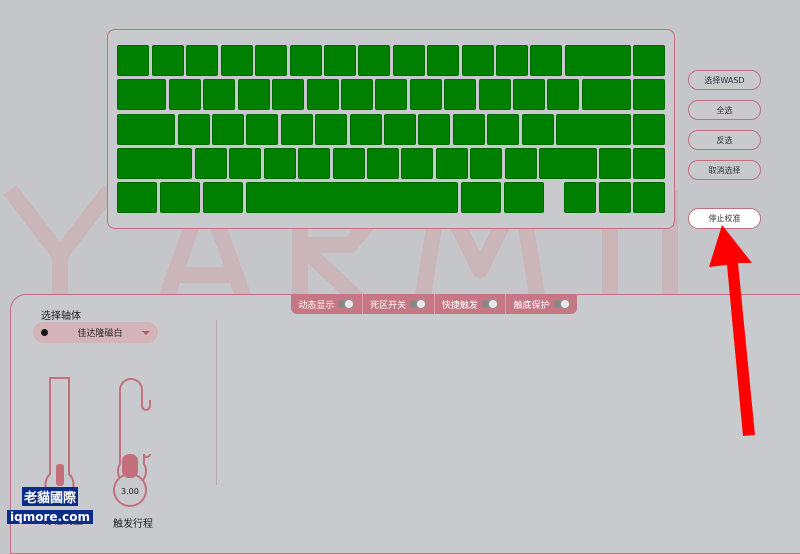  Describe the element at coordinates (100, 334) in the screenshot. I see `dropdown-selected-value: 佳达隆磁白` at that location.